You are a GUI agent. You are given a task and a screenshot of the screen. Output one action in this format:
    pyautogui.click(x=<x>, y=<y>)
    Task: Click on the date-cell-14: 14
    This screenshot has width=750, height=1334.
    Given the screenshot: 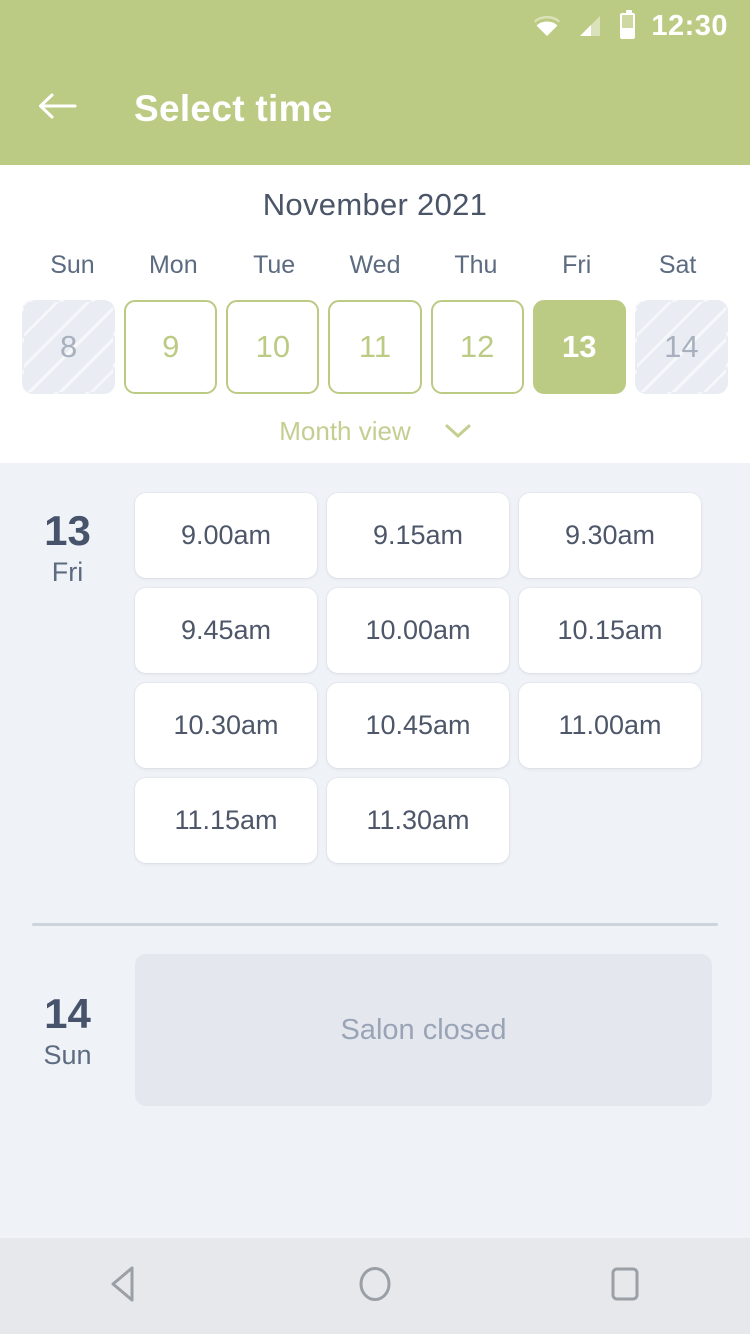 What is the action you would take?
    pyautogui.click(x=681, y=347)
    